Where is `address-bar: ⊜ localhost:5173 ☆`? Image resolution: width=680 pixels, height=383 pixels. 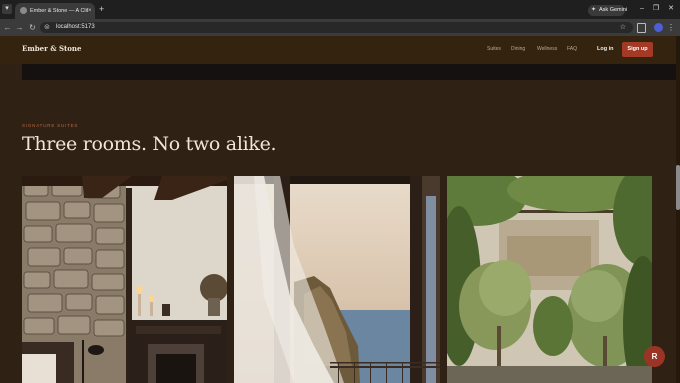 address-bar: ⊜ localhost:5173 ☆ is located at coordinates (336, 27).